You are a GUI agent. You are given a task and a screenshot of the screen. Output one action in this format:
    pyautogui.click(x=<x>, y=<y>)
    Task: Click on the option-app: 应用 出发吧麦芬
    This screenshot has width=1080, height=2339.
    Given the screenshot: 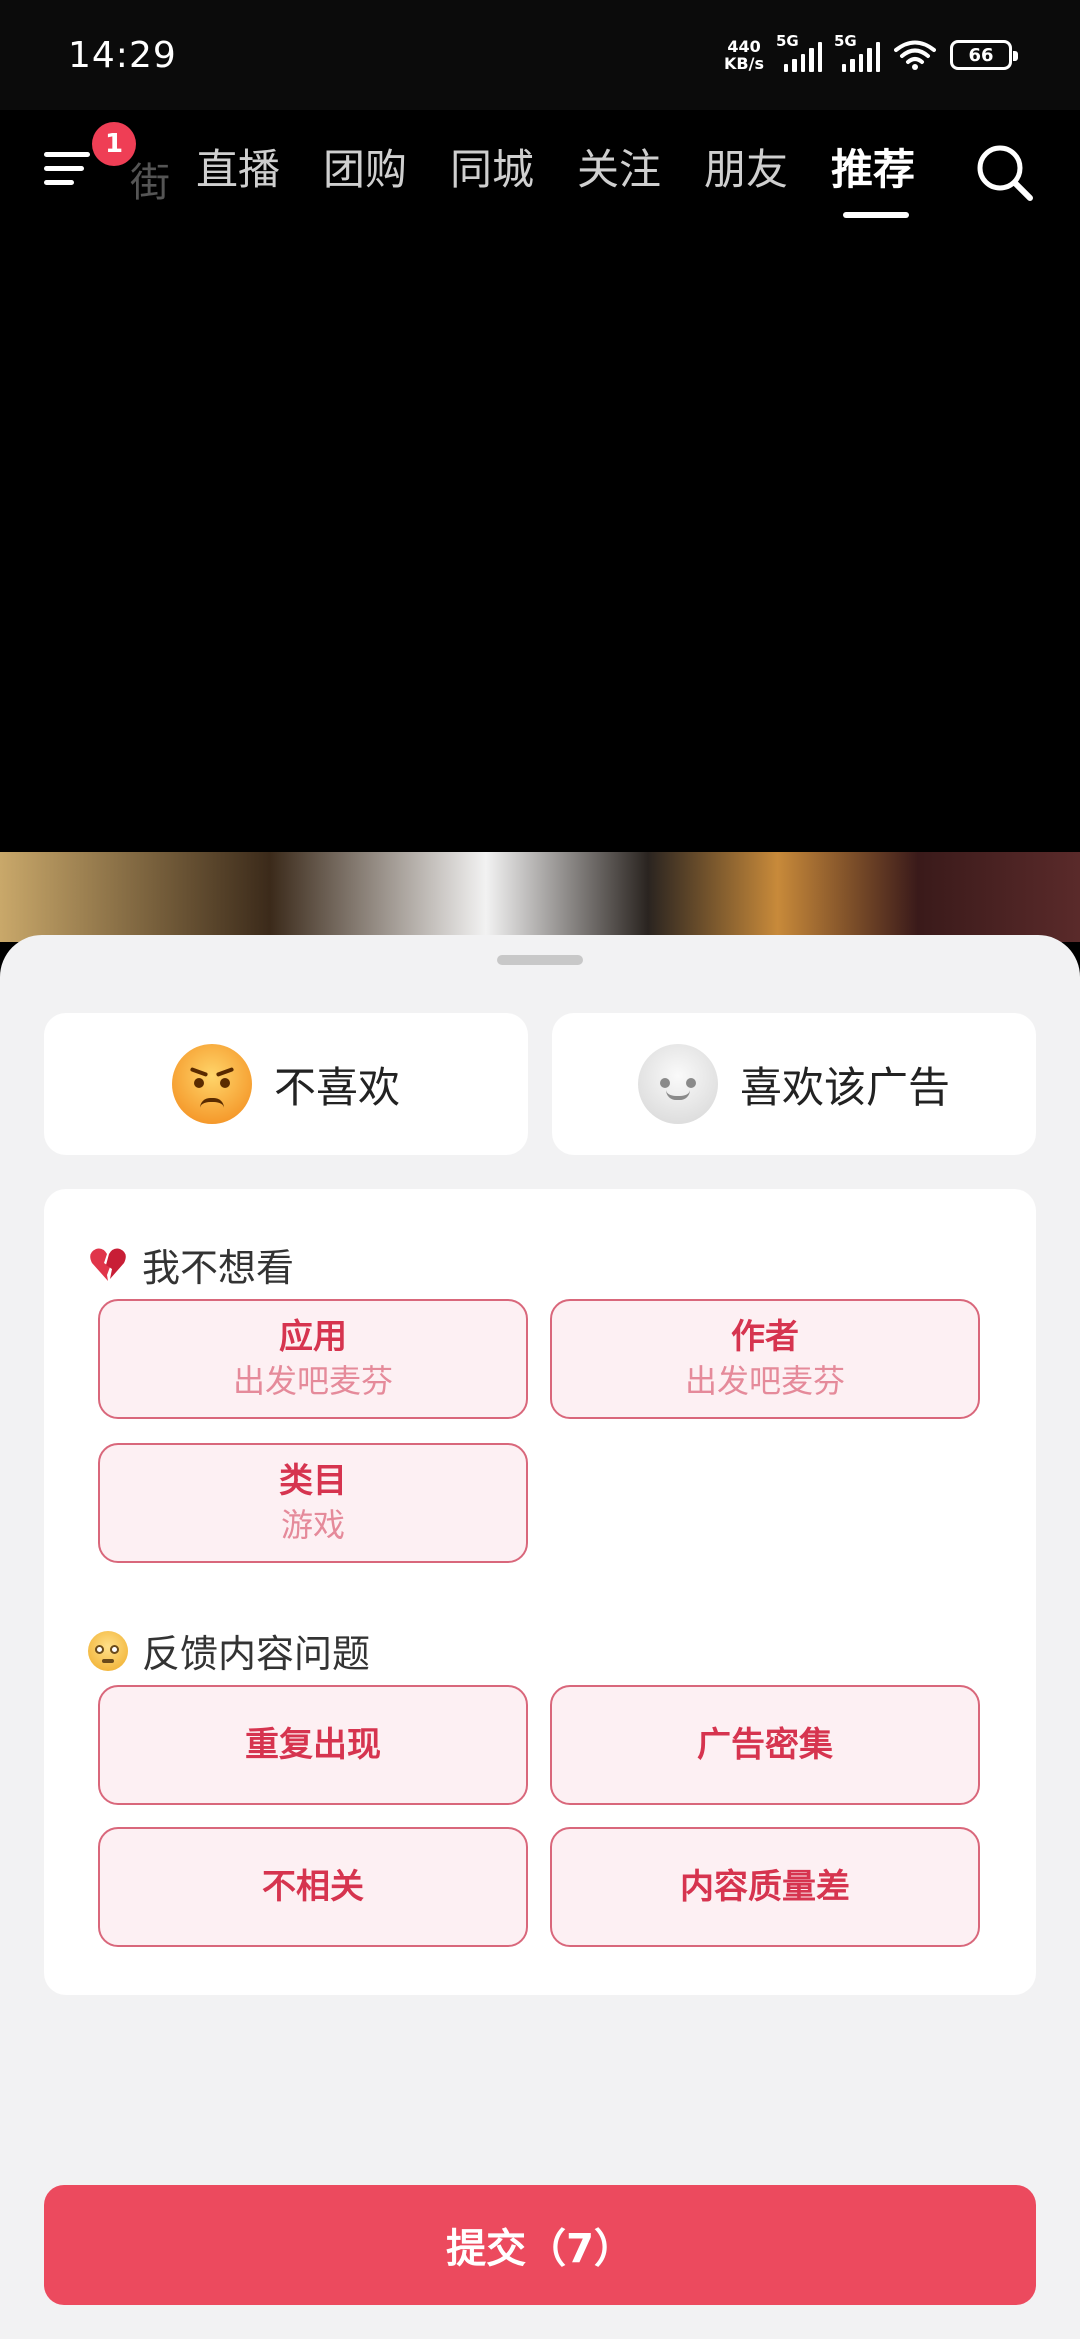 What is the action you would take?
    pyautogui.click(x=313, y=1359)
    